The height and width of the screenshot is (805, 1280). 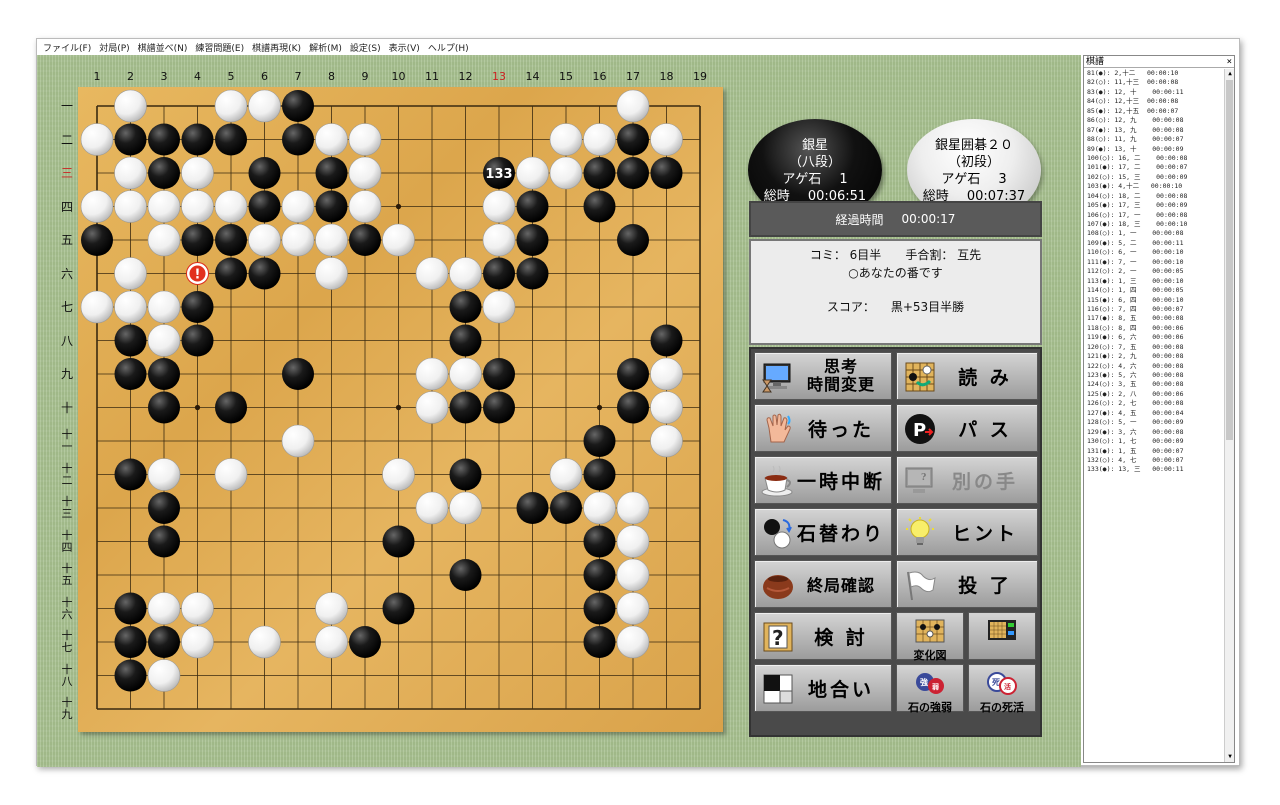 What do you see at coordinates (1229, 62) in the screenshot?
I see `close-icon: ×` at bounding box center [1229, 62].